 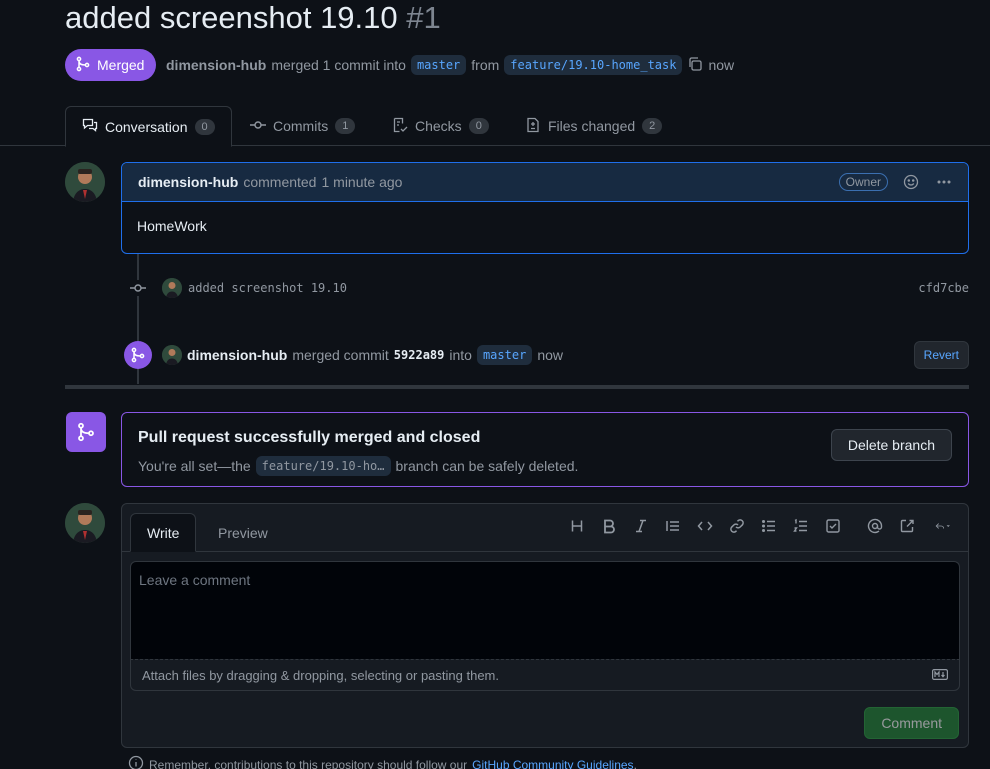 I want to click on tab-label: Checks, so click(x=438, y=126).